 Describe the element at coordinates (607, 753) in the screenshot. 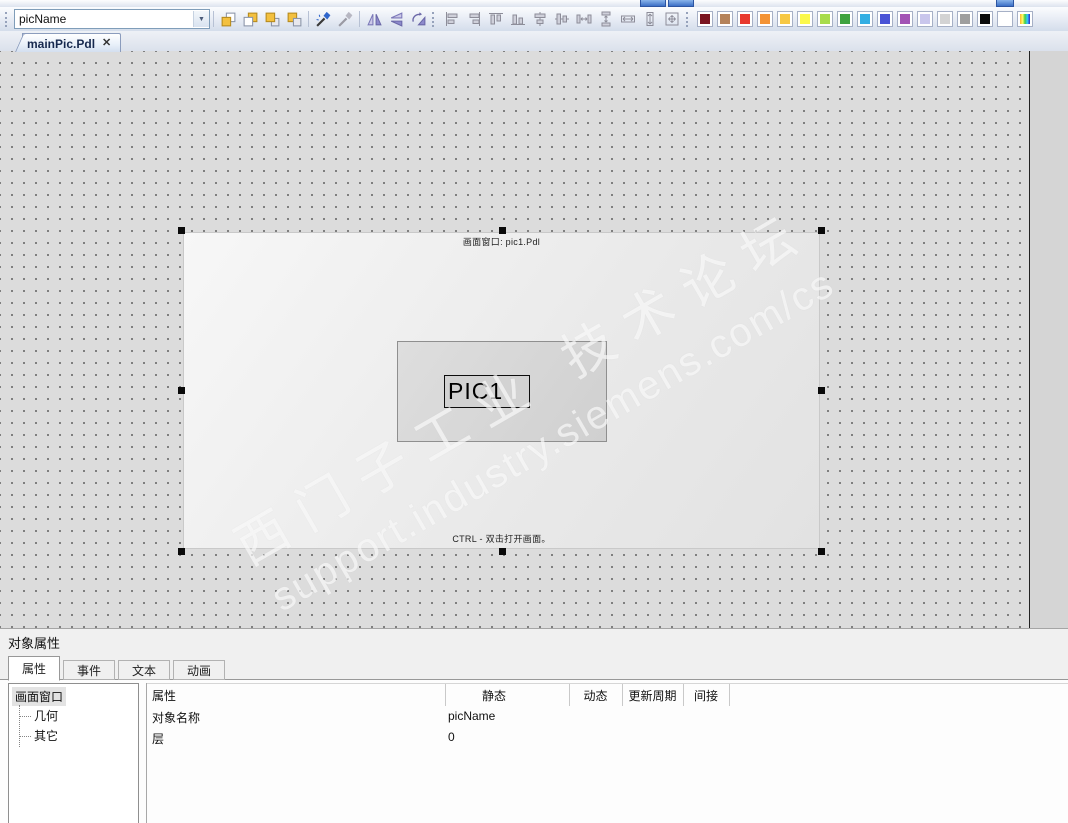

I see `property-grid: 属性 静态 动态 更新周期 间接 对象名称 picName 层 0` at that location.